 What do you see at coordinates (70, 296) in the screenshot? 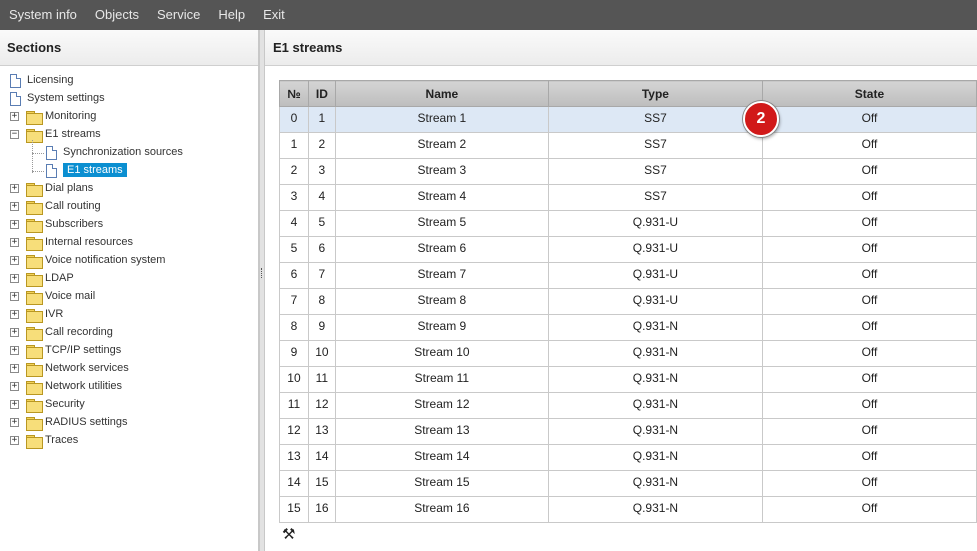
I see `sidebar-item-label: Voice mail` at bounding box center [70, 296].